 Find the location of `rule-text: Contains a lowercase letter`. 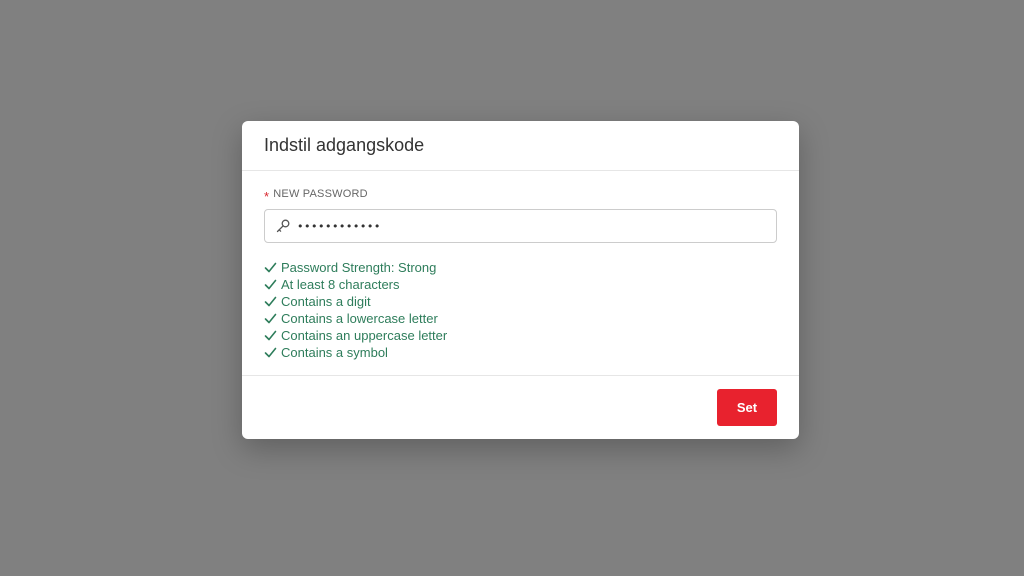

rule-text: Contains a lowercase letter is located at coordinates (359, 318).